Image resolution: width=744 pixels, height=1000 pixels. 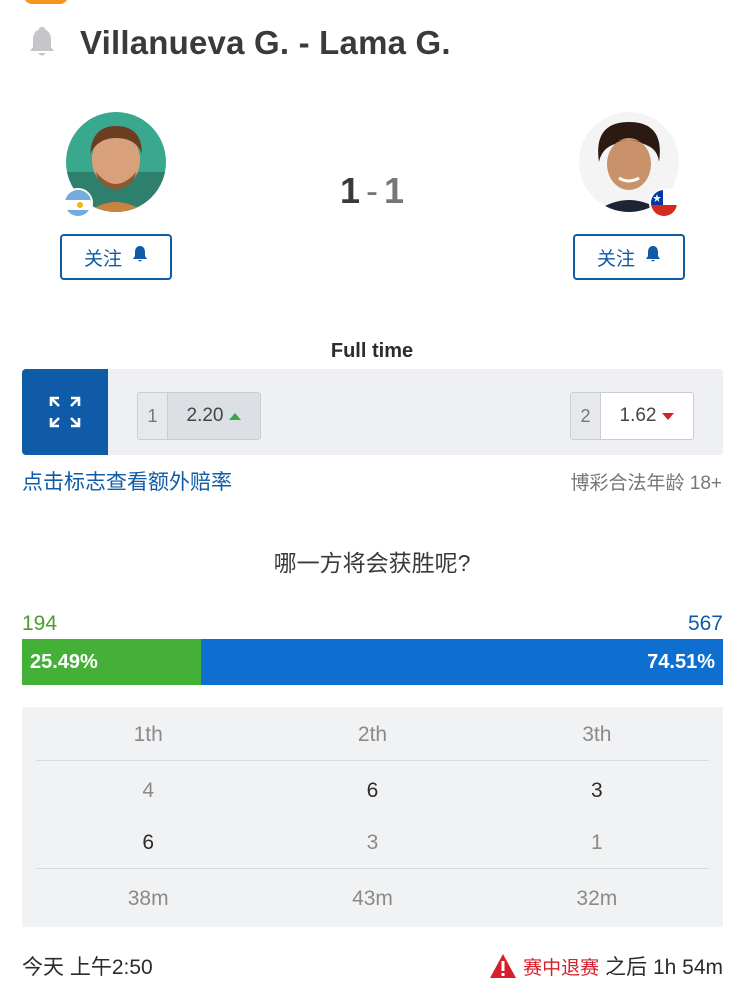 I want to click on trend-up-icon, so click(x=235, y=416).